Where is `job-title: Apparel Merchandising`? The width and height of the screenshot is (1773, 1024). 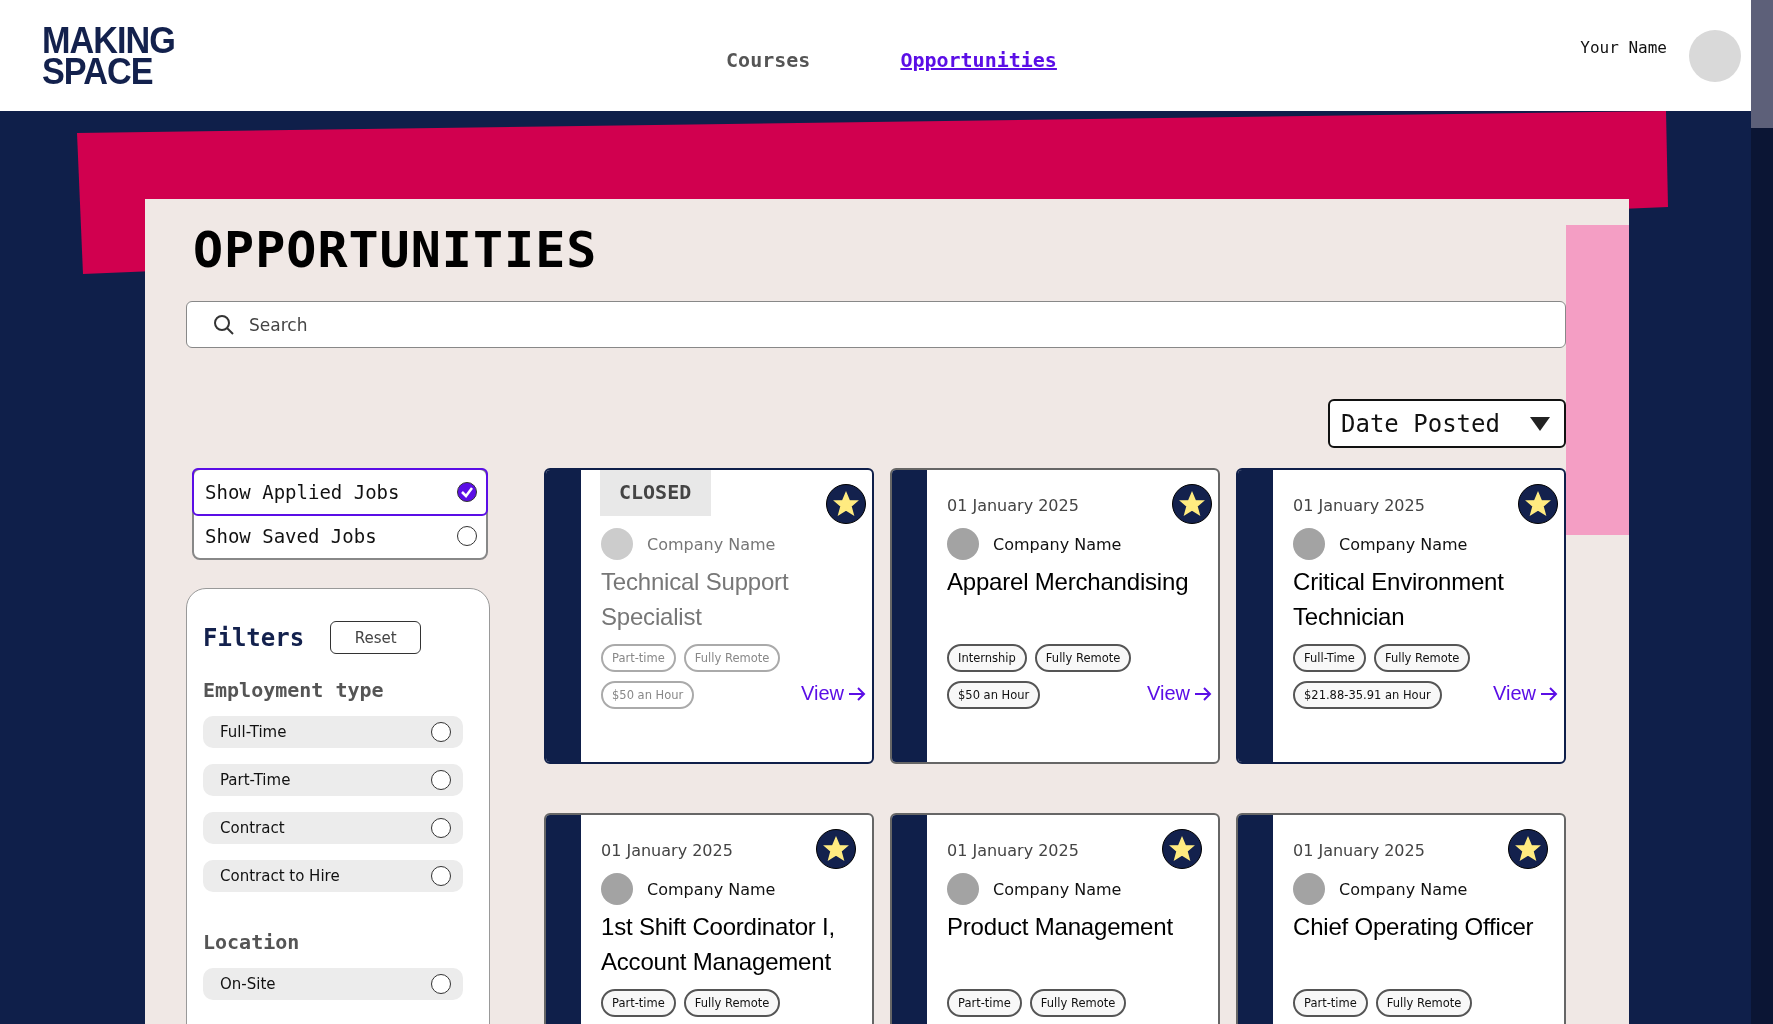
job-title: Apparel Merchandising is located at coordinates (1068, 582).